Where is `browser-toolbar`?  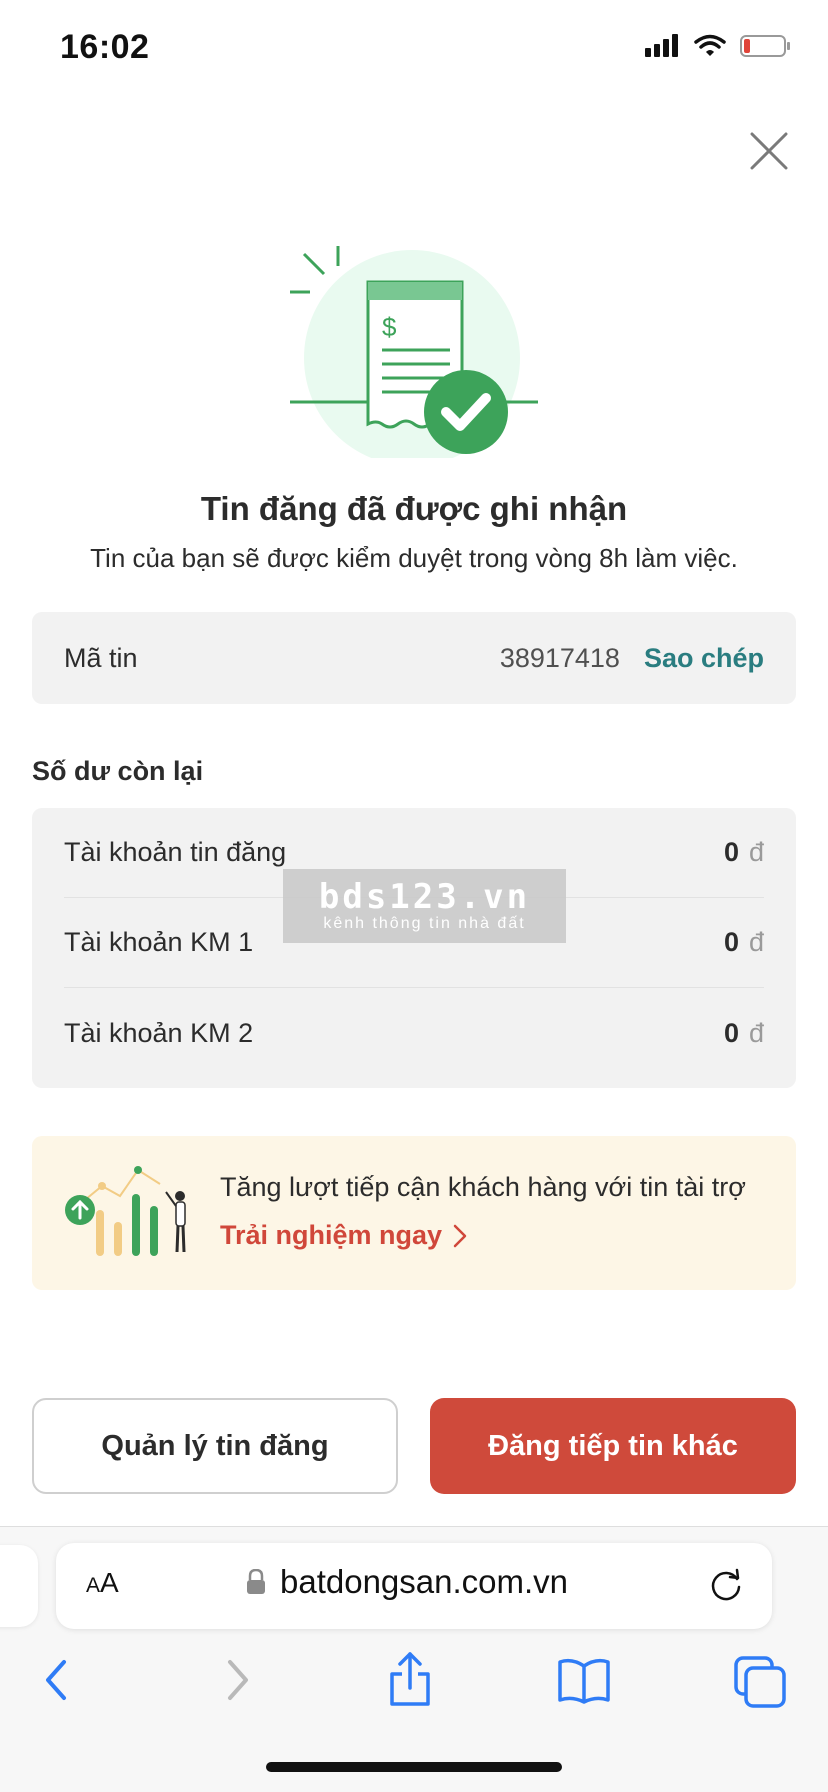
browser-toolbar is located at coordinates (414, 1680).